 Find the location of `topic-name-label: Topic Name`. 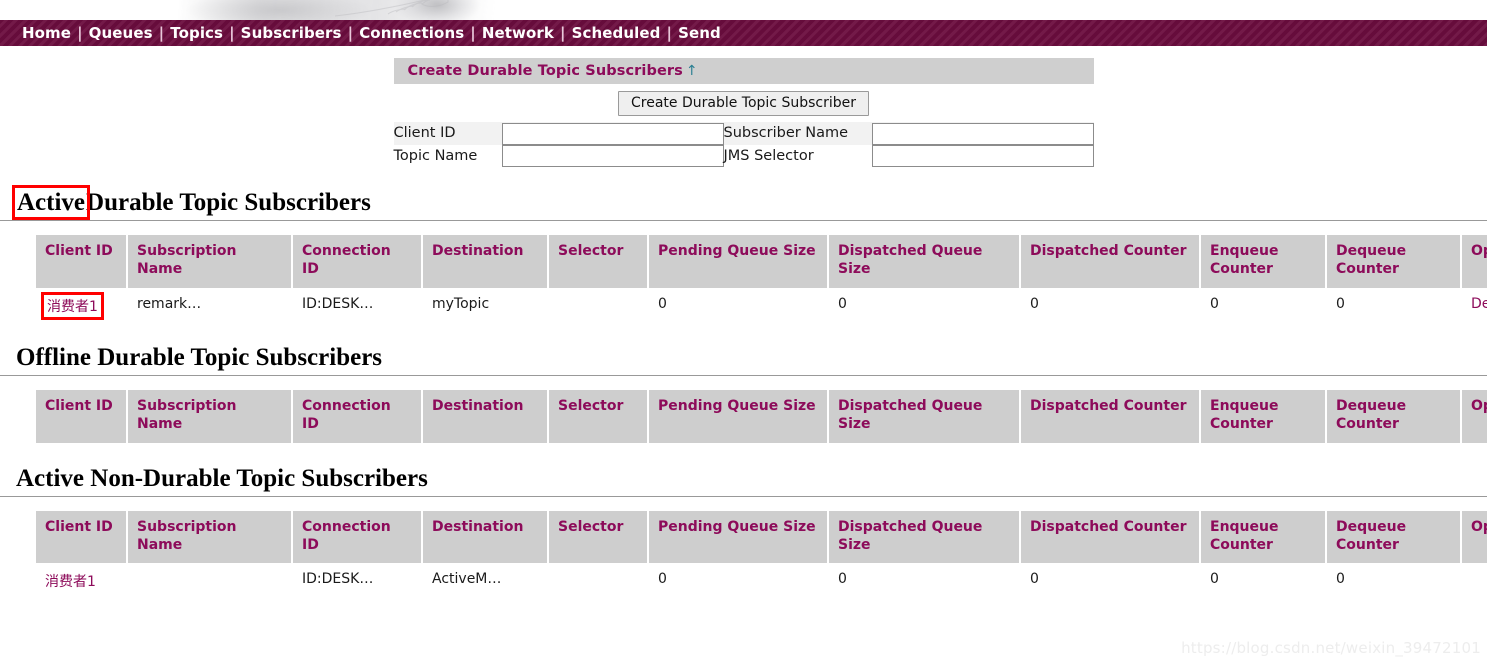

topic-name-label: Topic Name is located at coordinates (435, 155).